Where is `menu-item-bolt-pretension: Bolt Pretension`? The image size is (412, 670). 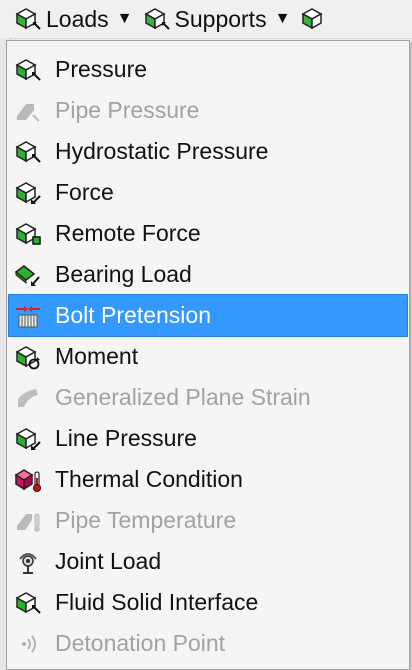 menu-item-bolt-pretension: Bolt Pretension is located at coordinates (208, 315).